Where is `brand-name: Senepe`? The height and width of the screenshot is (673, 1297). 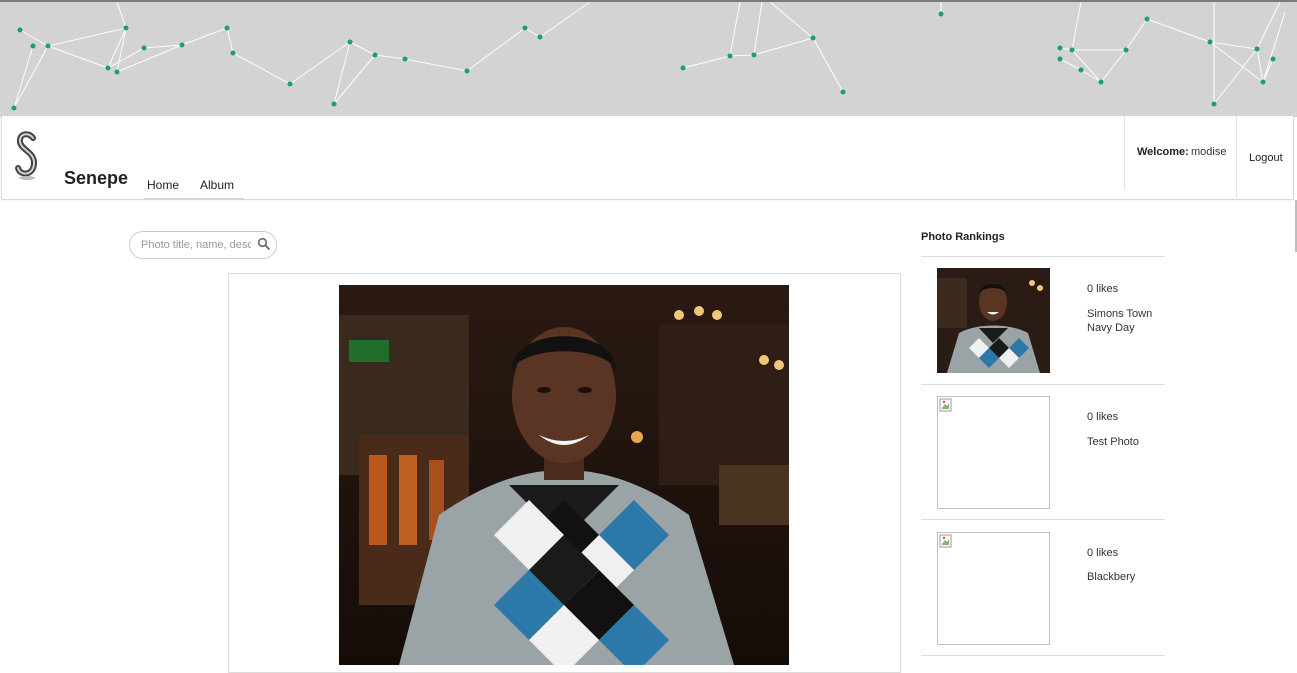 brand-name: Senepe is located at coordinates (96, 178).